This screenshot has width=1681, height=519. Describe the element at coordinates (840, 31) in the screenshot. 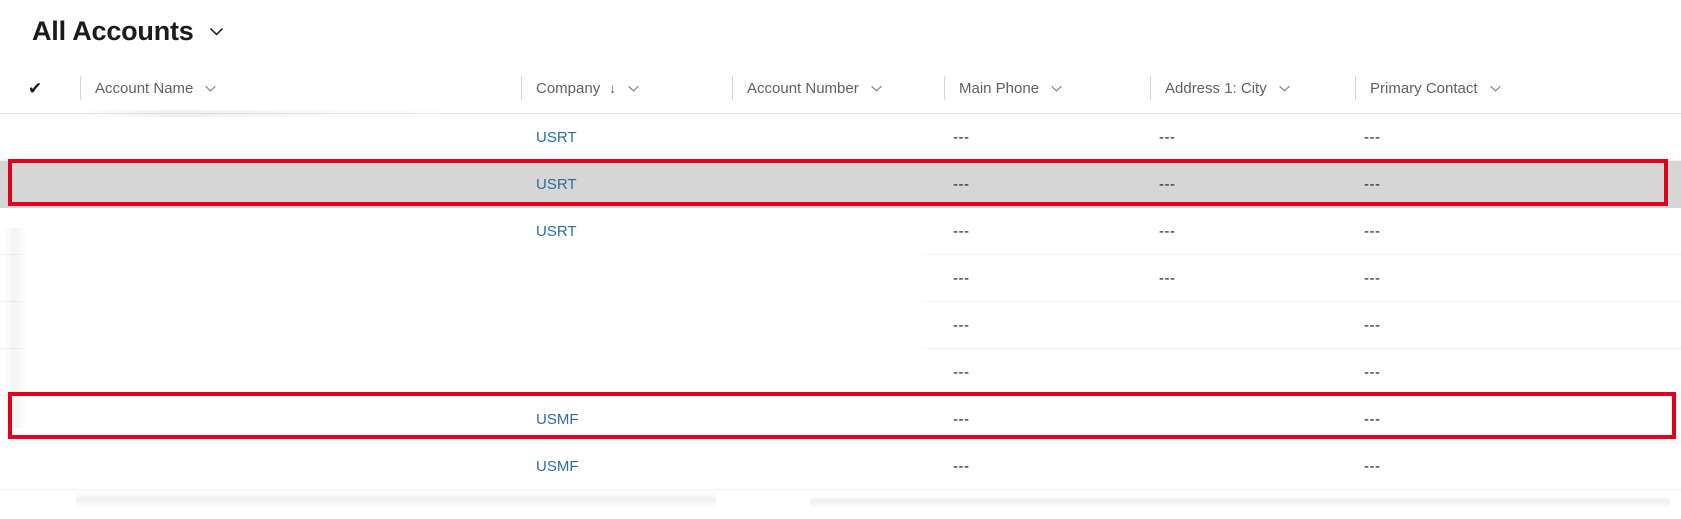

I see `view-selector: All Accounts` at that location.